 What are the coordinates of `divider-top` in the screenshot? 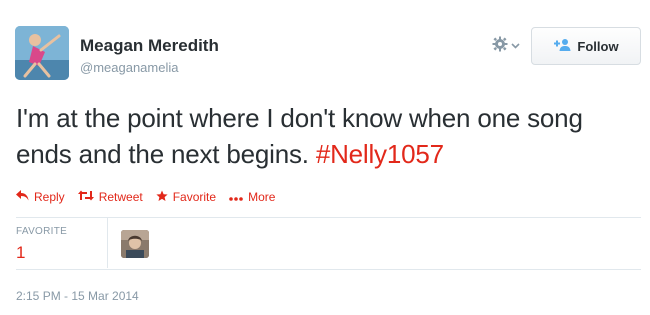 It's located at (328, 217).